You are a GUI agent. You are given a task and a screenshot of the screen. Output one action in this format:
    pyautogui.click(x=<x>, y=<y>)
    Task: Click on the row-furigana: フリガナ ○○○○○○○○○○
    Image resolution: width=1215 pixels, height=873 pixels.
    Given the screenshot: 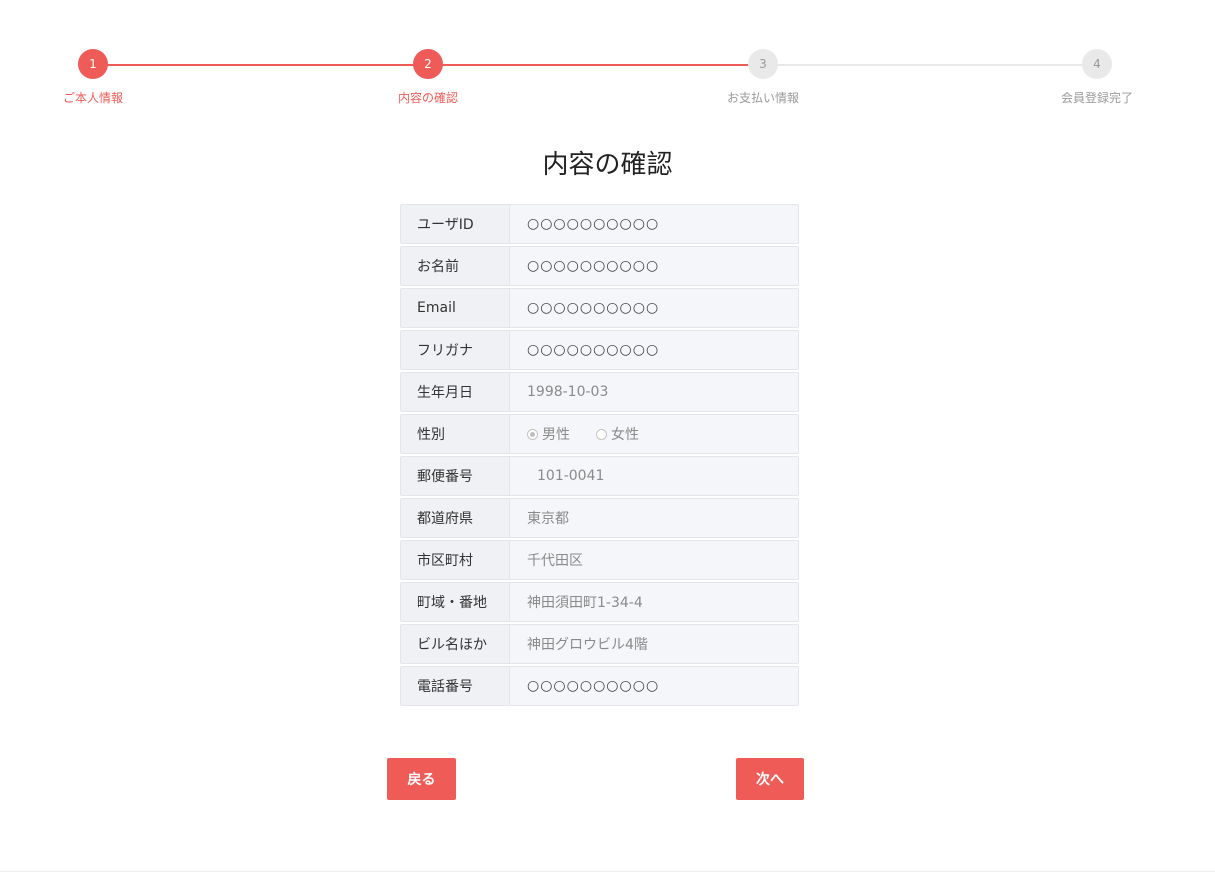 What is the action you would take?
    pyautogui.click(x=599, y=350)
    